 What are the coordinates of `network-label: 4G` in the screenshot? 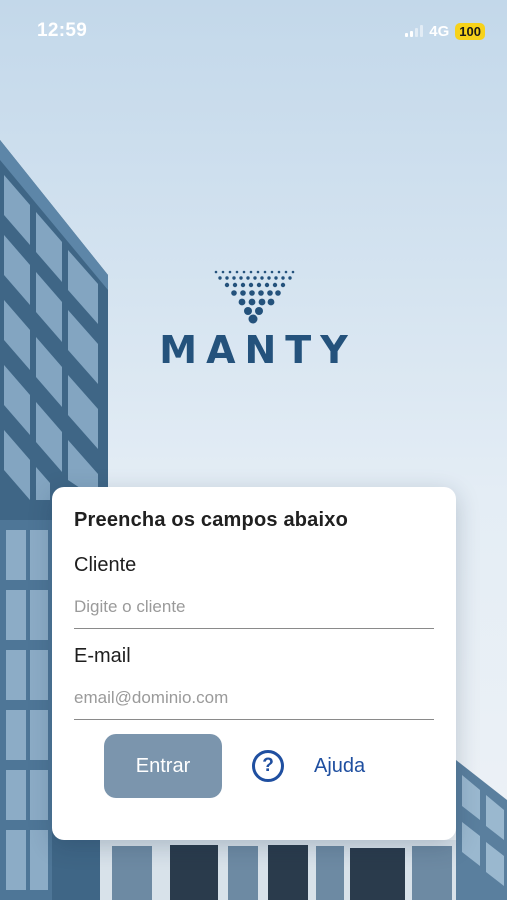 It's located at (439, 31).